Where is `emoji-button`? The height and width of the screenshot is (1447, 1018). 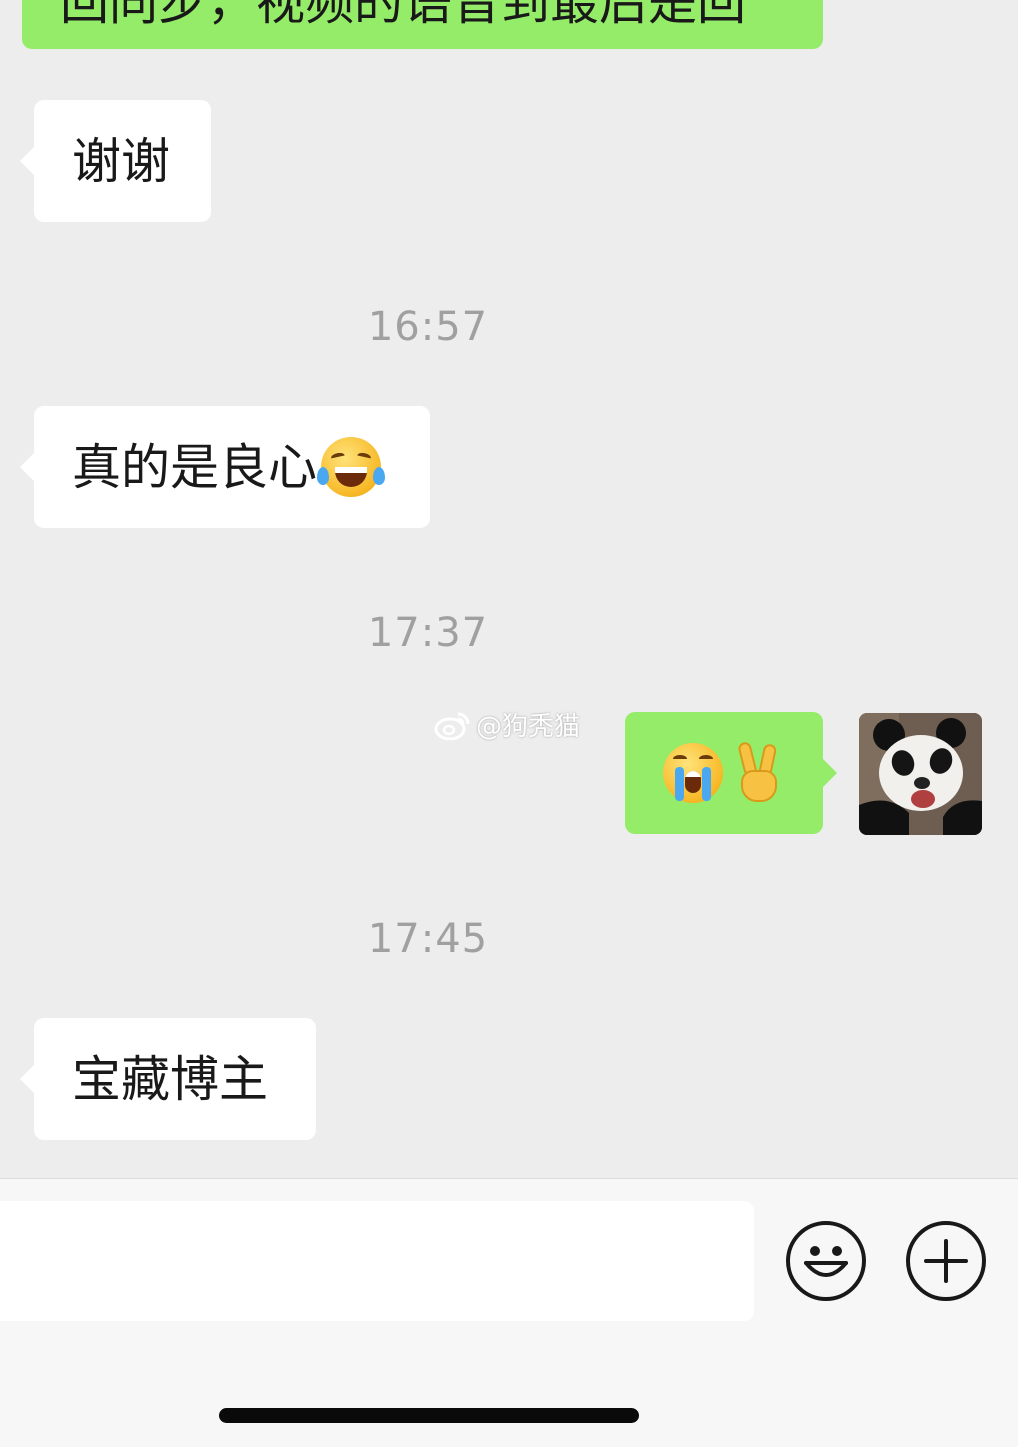 emoji-button is located at coordinates (826, 1261).